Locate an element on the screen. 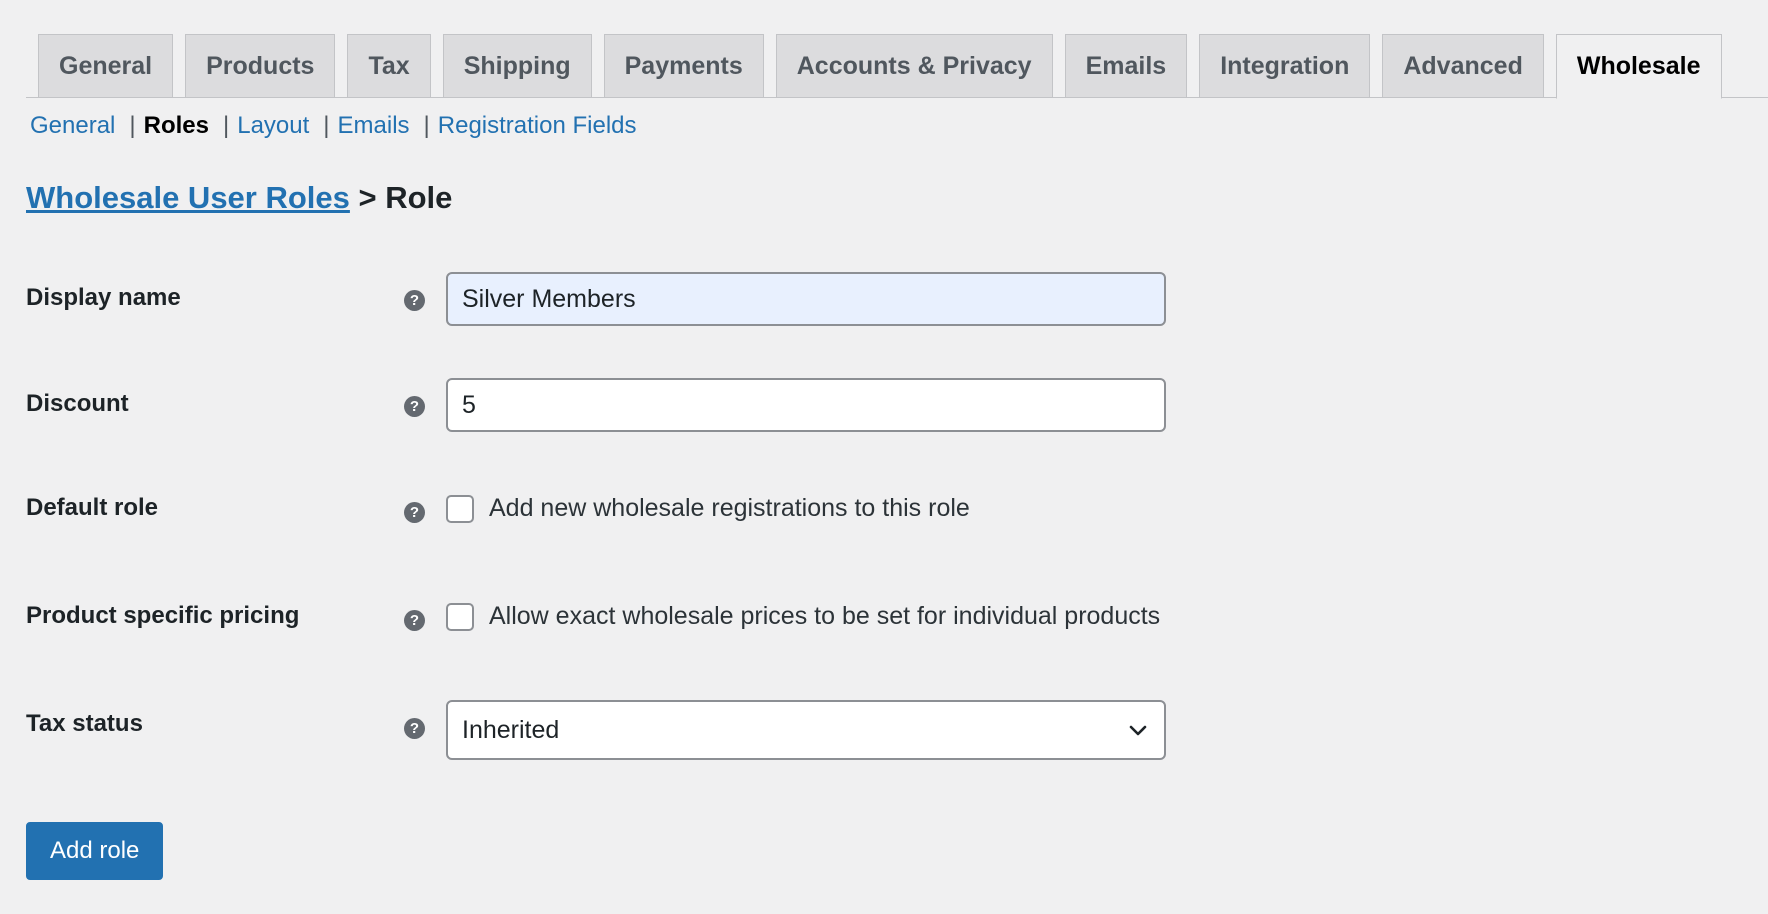  tax-status-label: Tax status is located at coordinates (84, 723).